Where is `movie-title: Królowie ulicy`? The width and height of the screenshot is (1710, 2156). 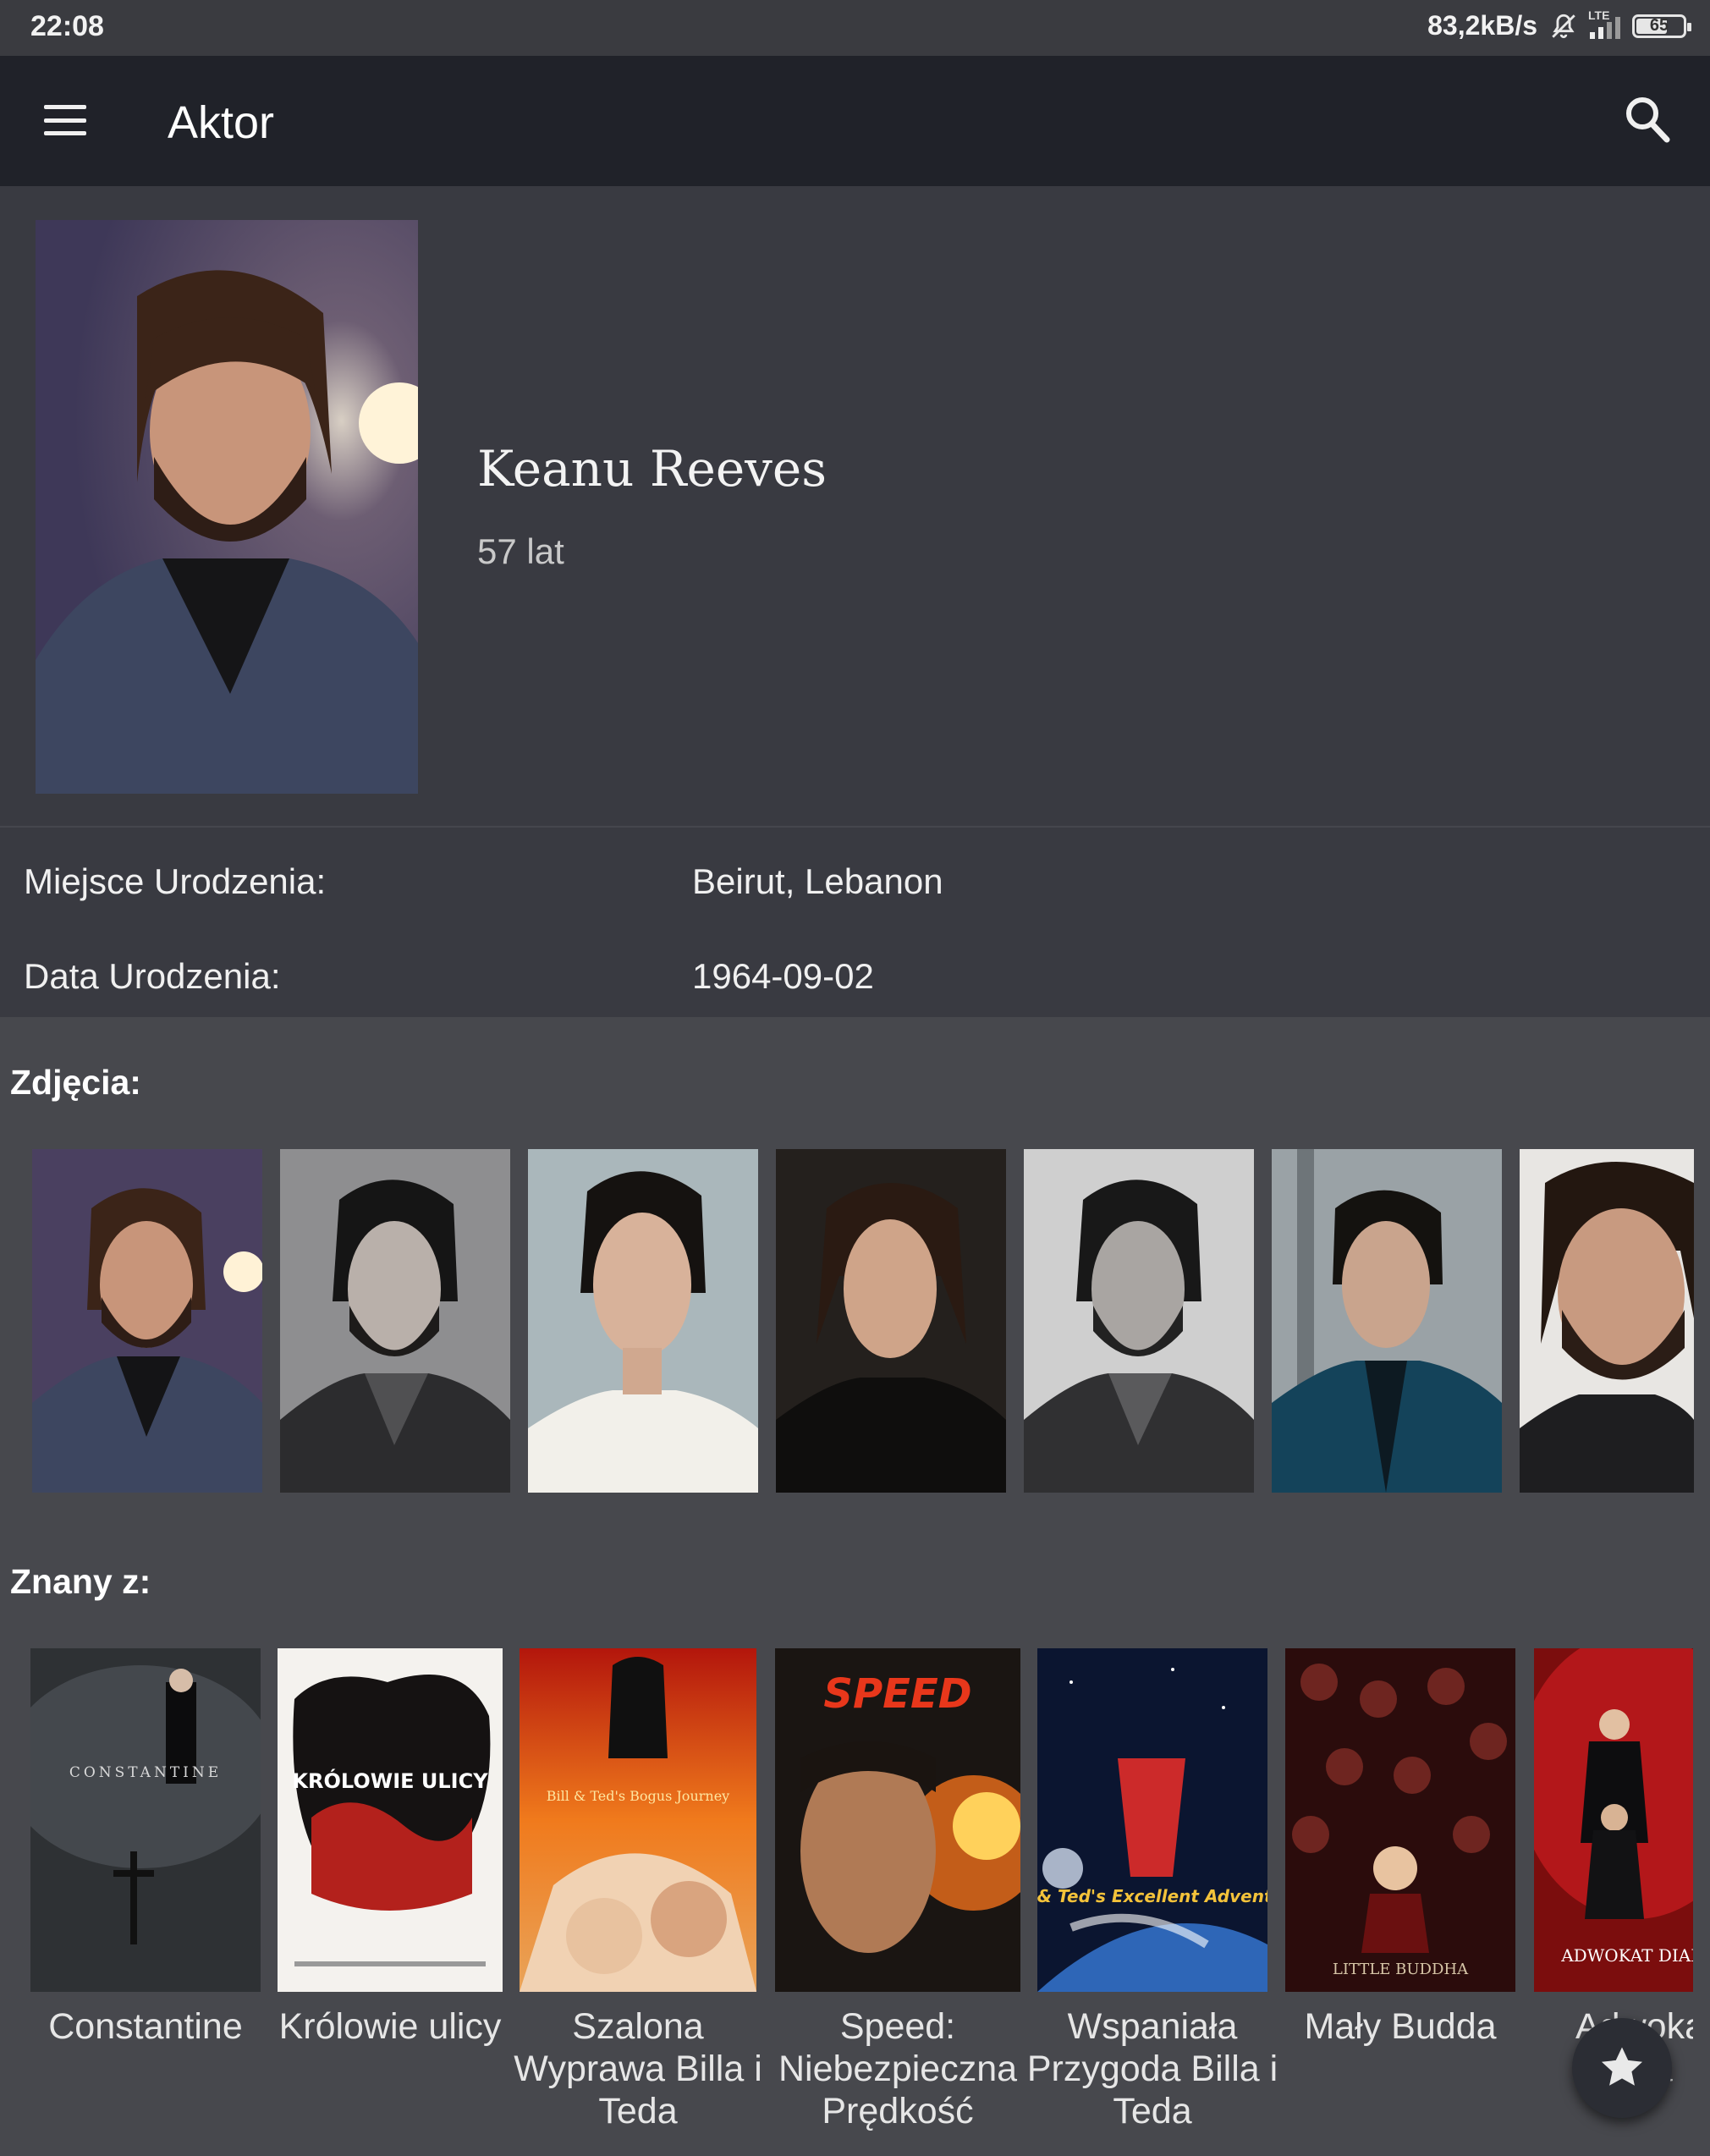 movie-title: Królowie ulicy is located at coordinates (390, 2026).